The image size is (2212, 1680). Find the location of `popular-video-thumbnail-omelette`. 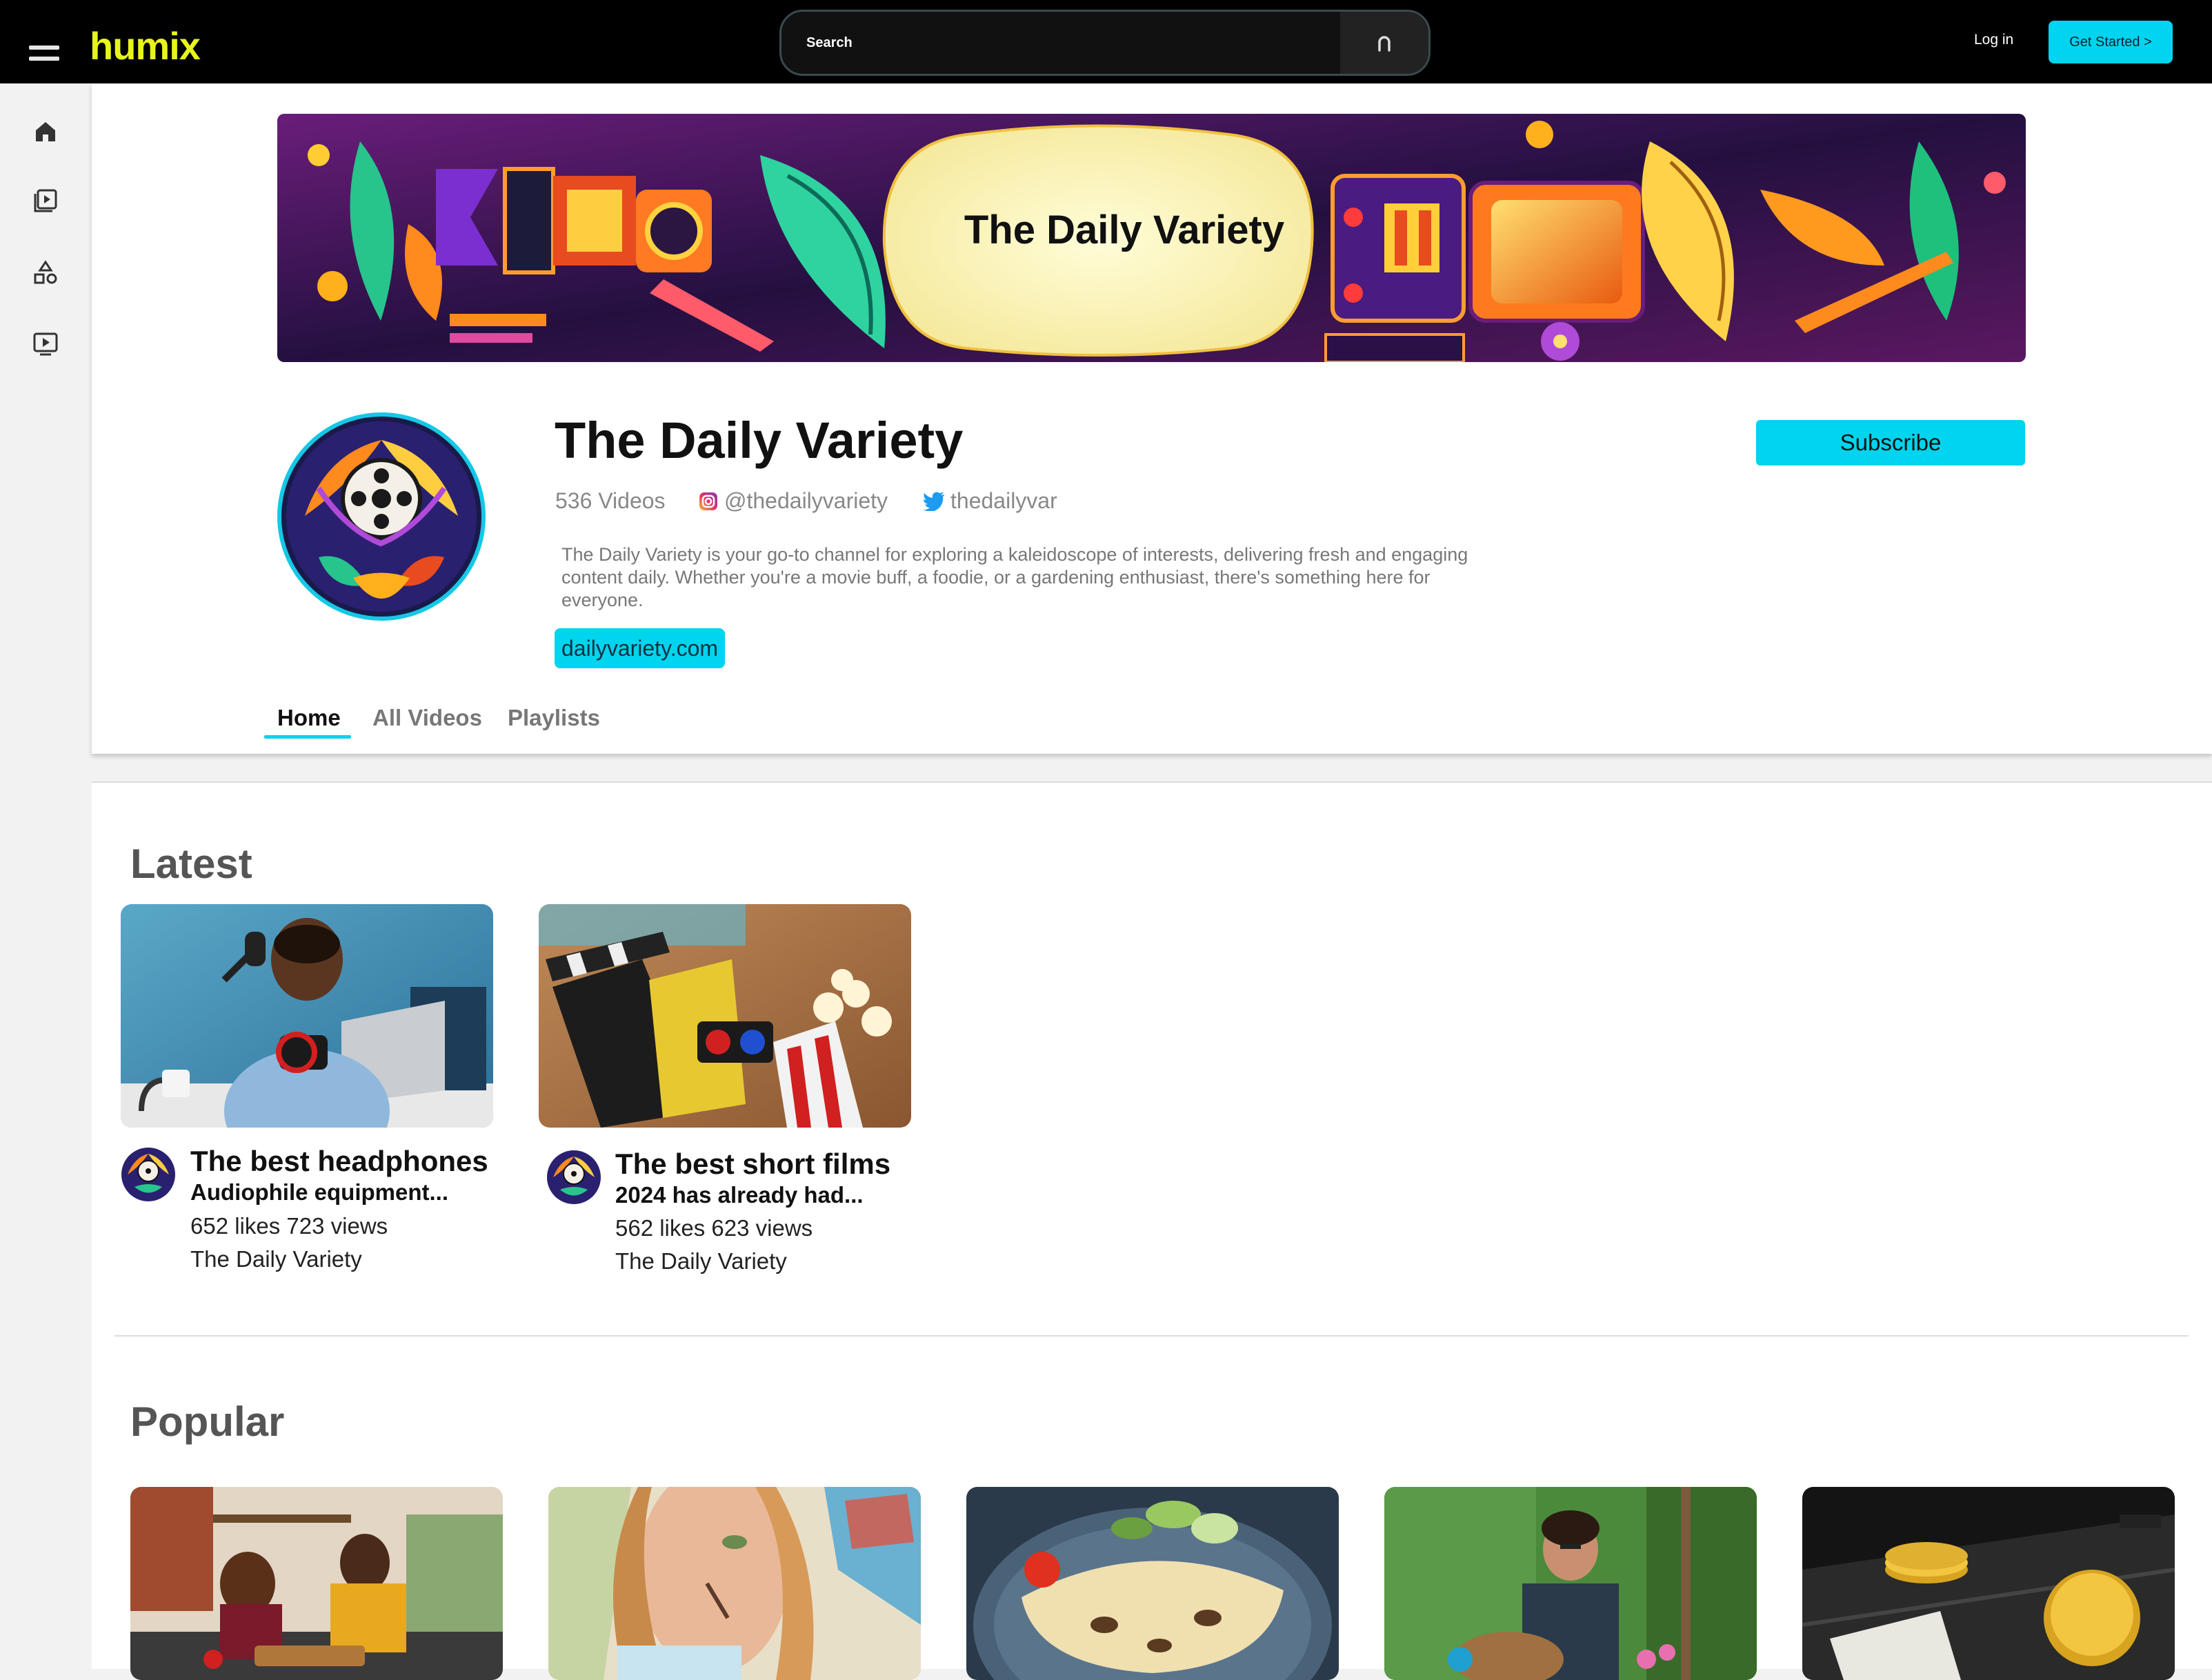

popular-video-thumbnail-omelette is located at coordinates (1152, 1583).